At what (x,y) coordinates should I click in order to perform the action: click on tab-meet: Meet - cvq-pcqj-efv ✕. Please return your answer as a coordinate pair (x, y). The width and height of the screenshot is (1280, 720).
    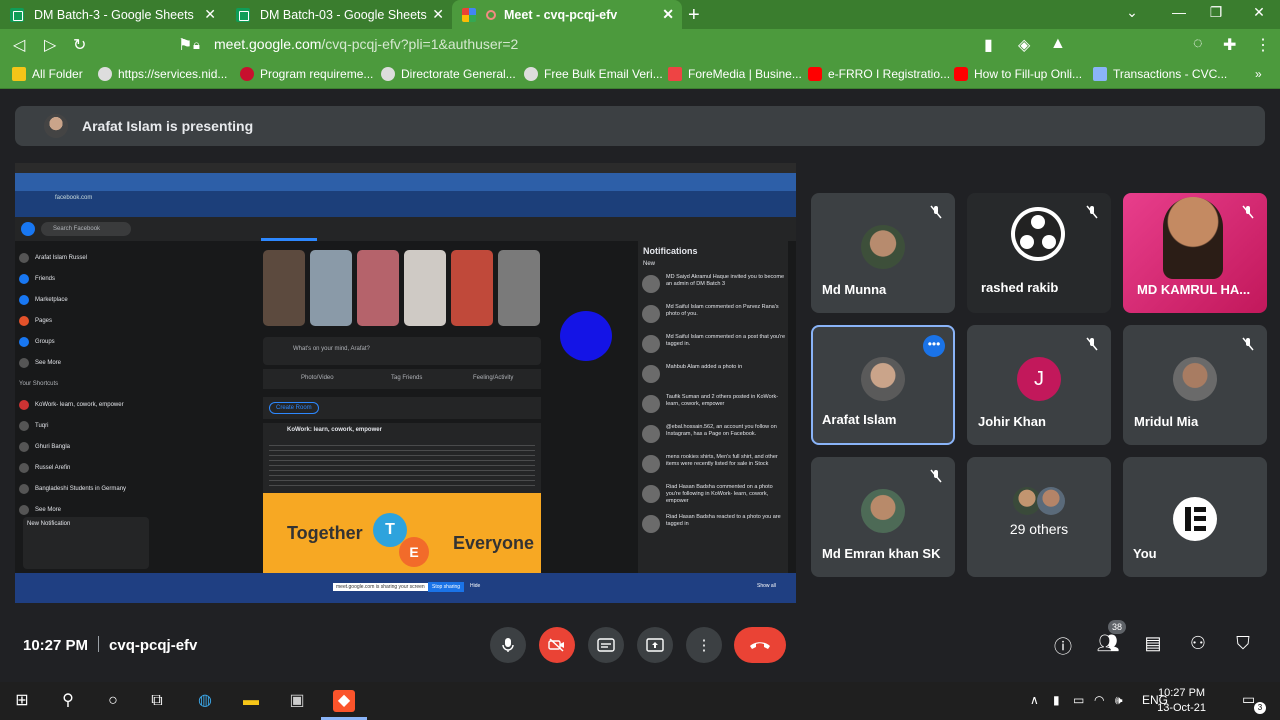
    Looking at the image, I should click on (567, 14).